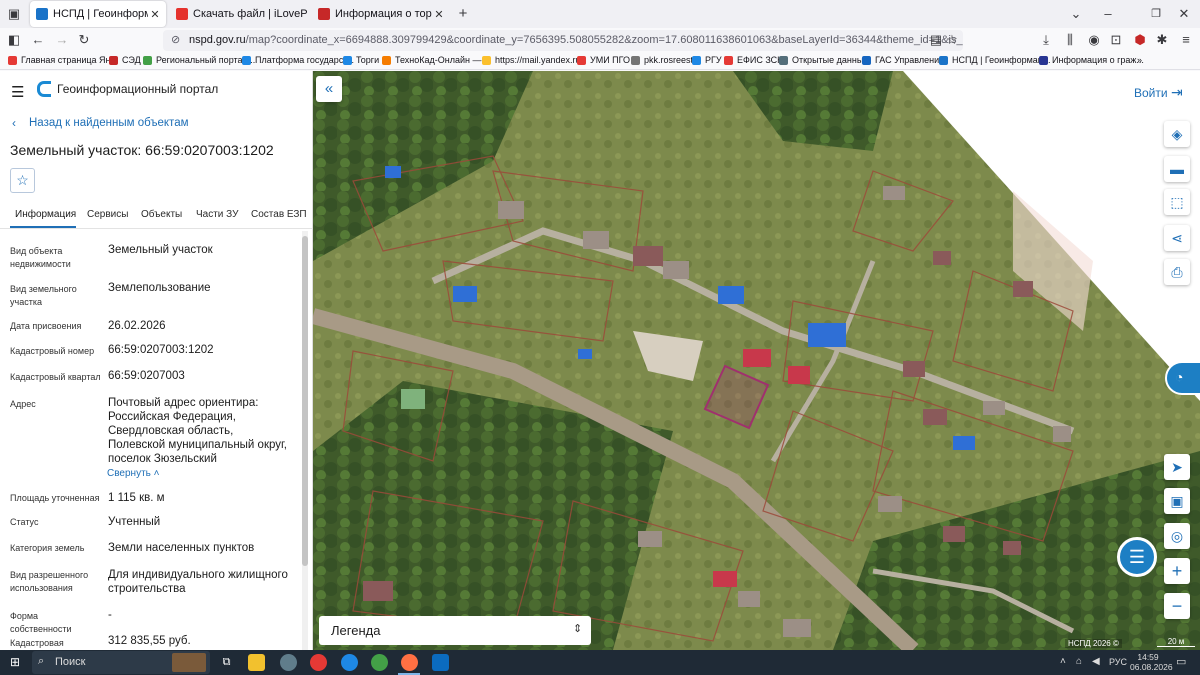 This screenshot has width=1200, height=675. I want to click on search-highlight-image, so click(189, 662).